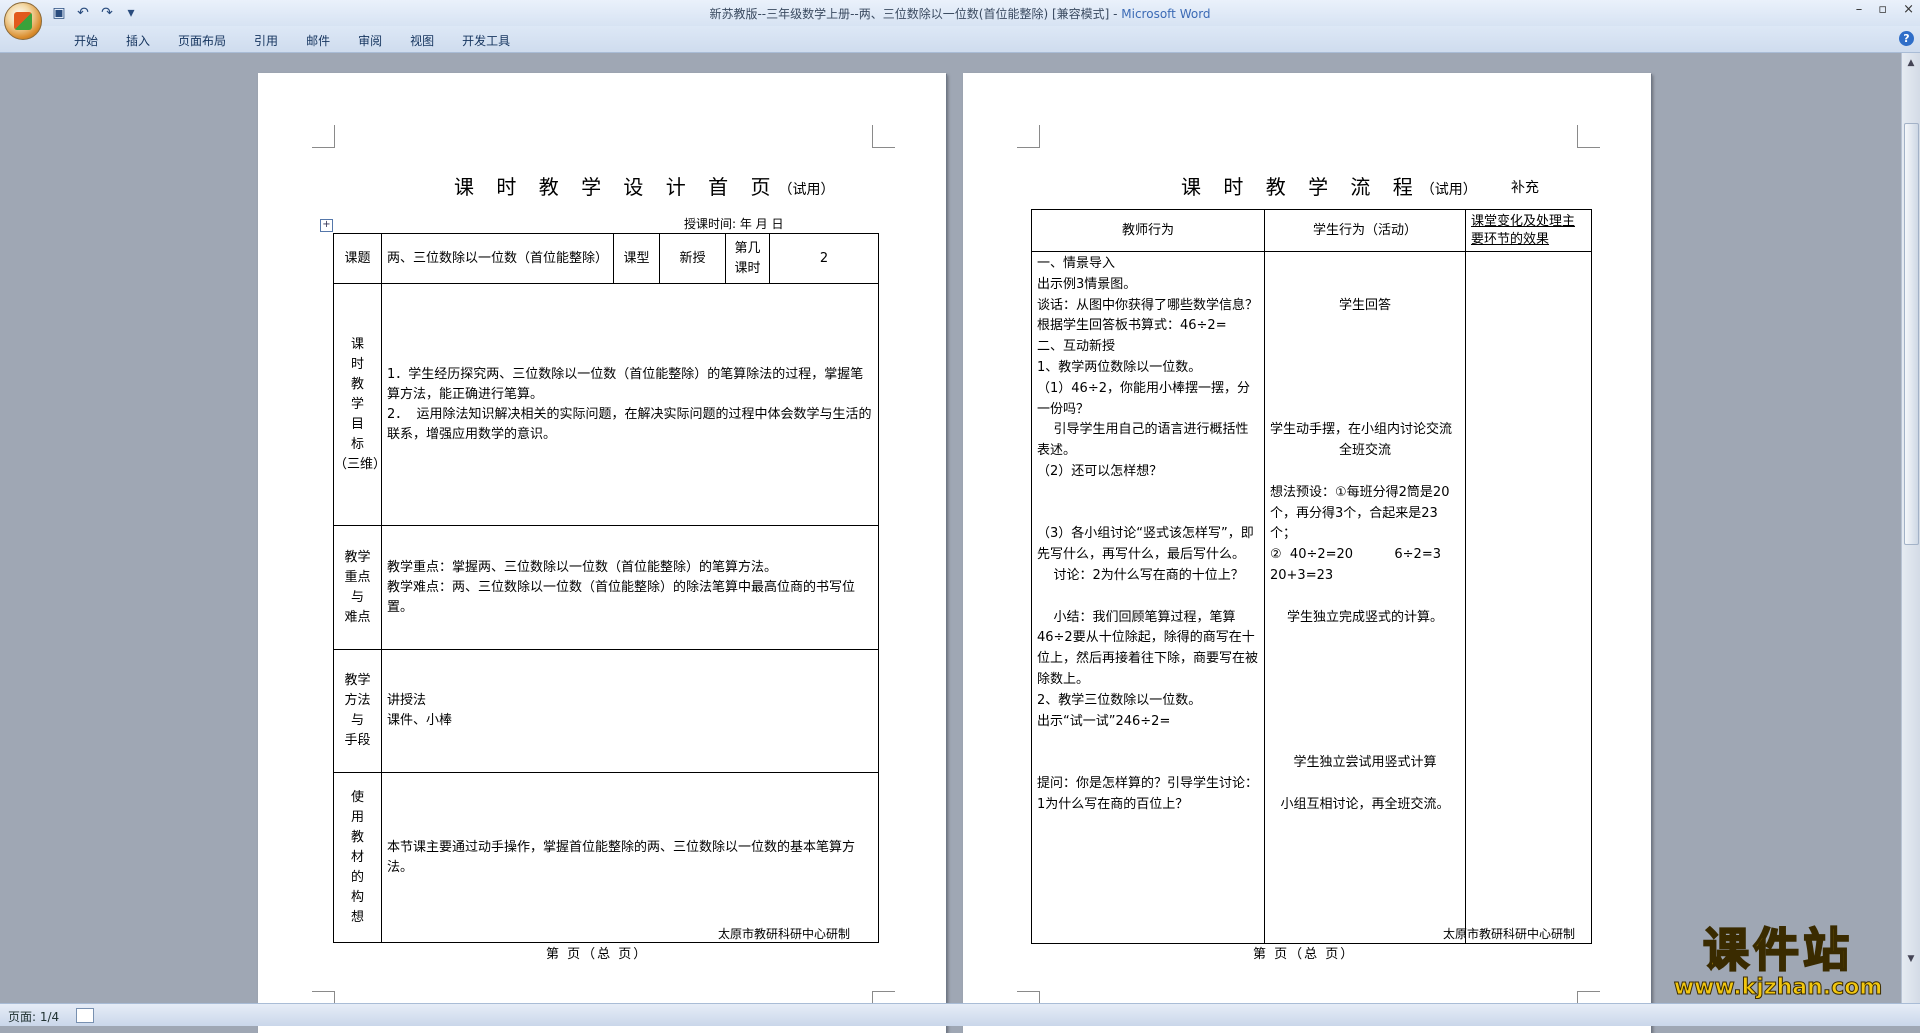 The width and height of the screenshot is (1920, 1033). I want to click on scrollbar-thumb, so click(1911, 334).